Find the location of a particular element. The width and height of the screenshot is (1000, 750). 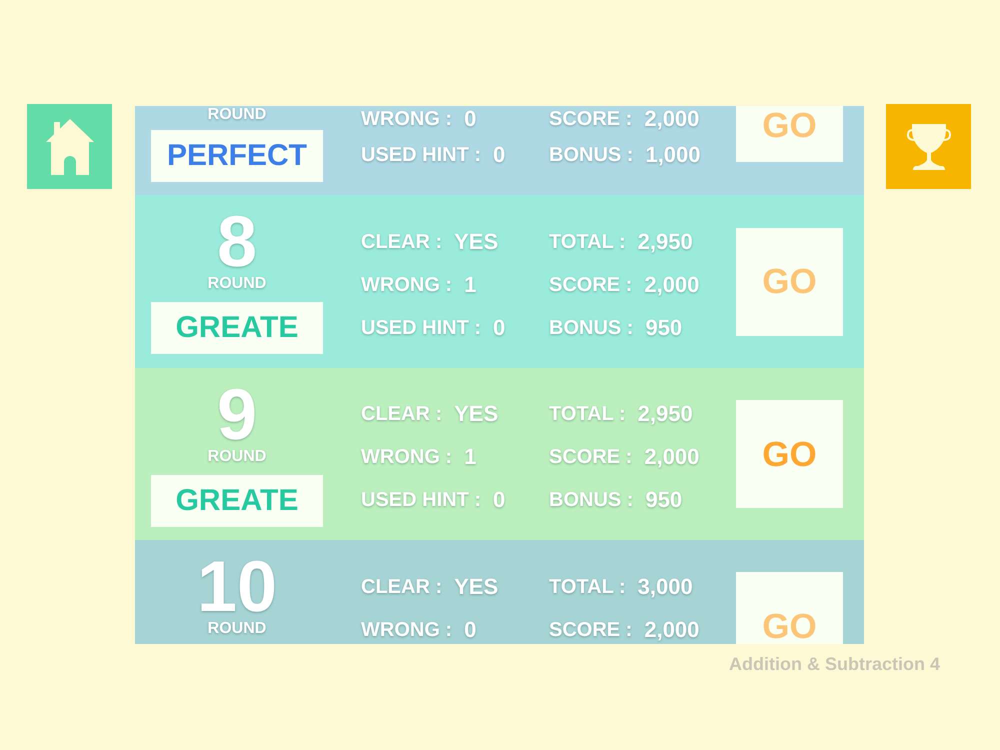

stat-value: 3,000 is located at coordinates (665, 587).